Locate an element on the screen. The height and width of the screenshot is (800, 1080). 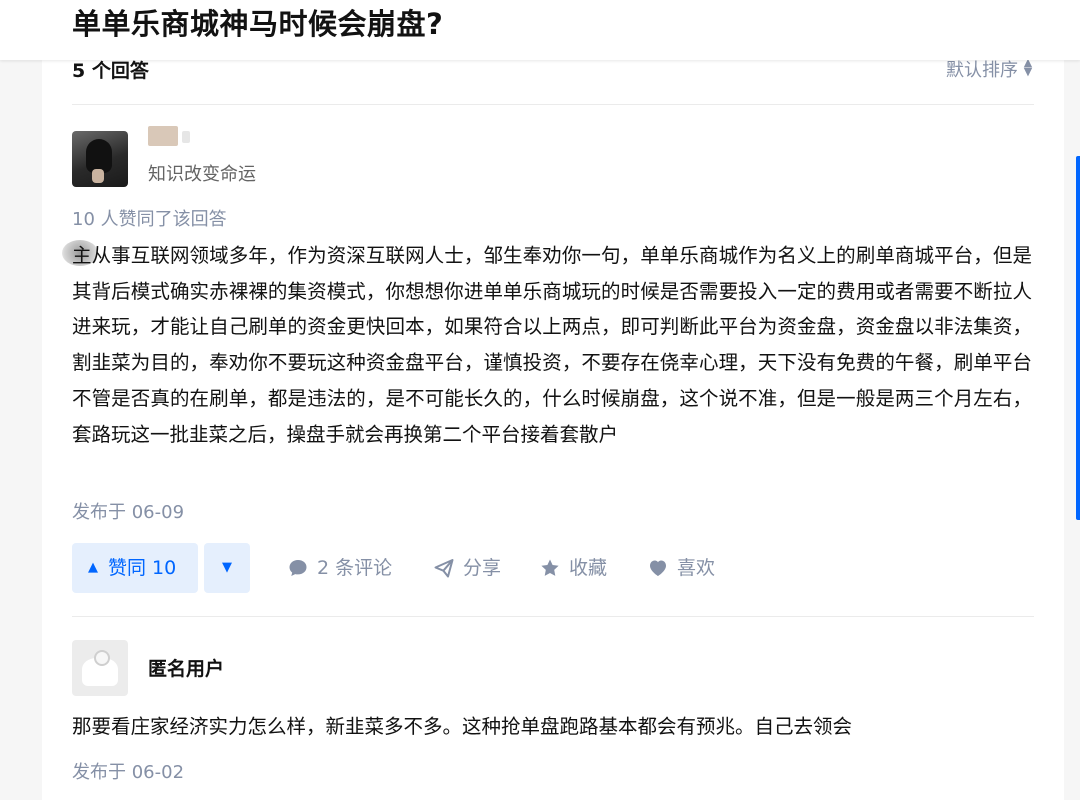
vote-down-button: ▼ is located at coordinates (227, 568).